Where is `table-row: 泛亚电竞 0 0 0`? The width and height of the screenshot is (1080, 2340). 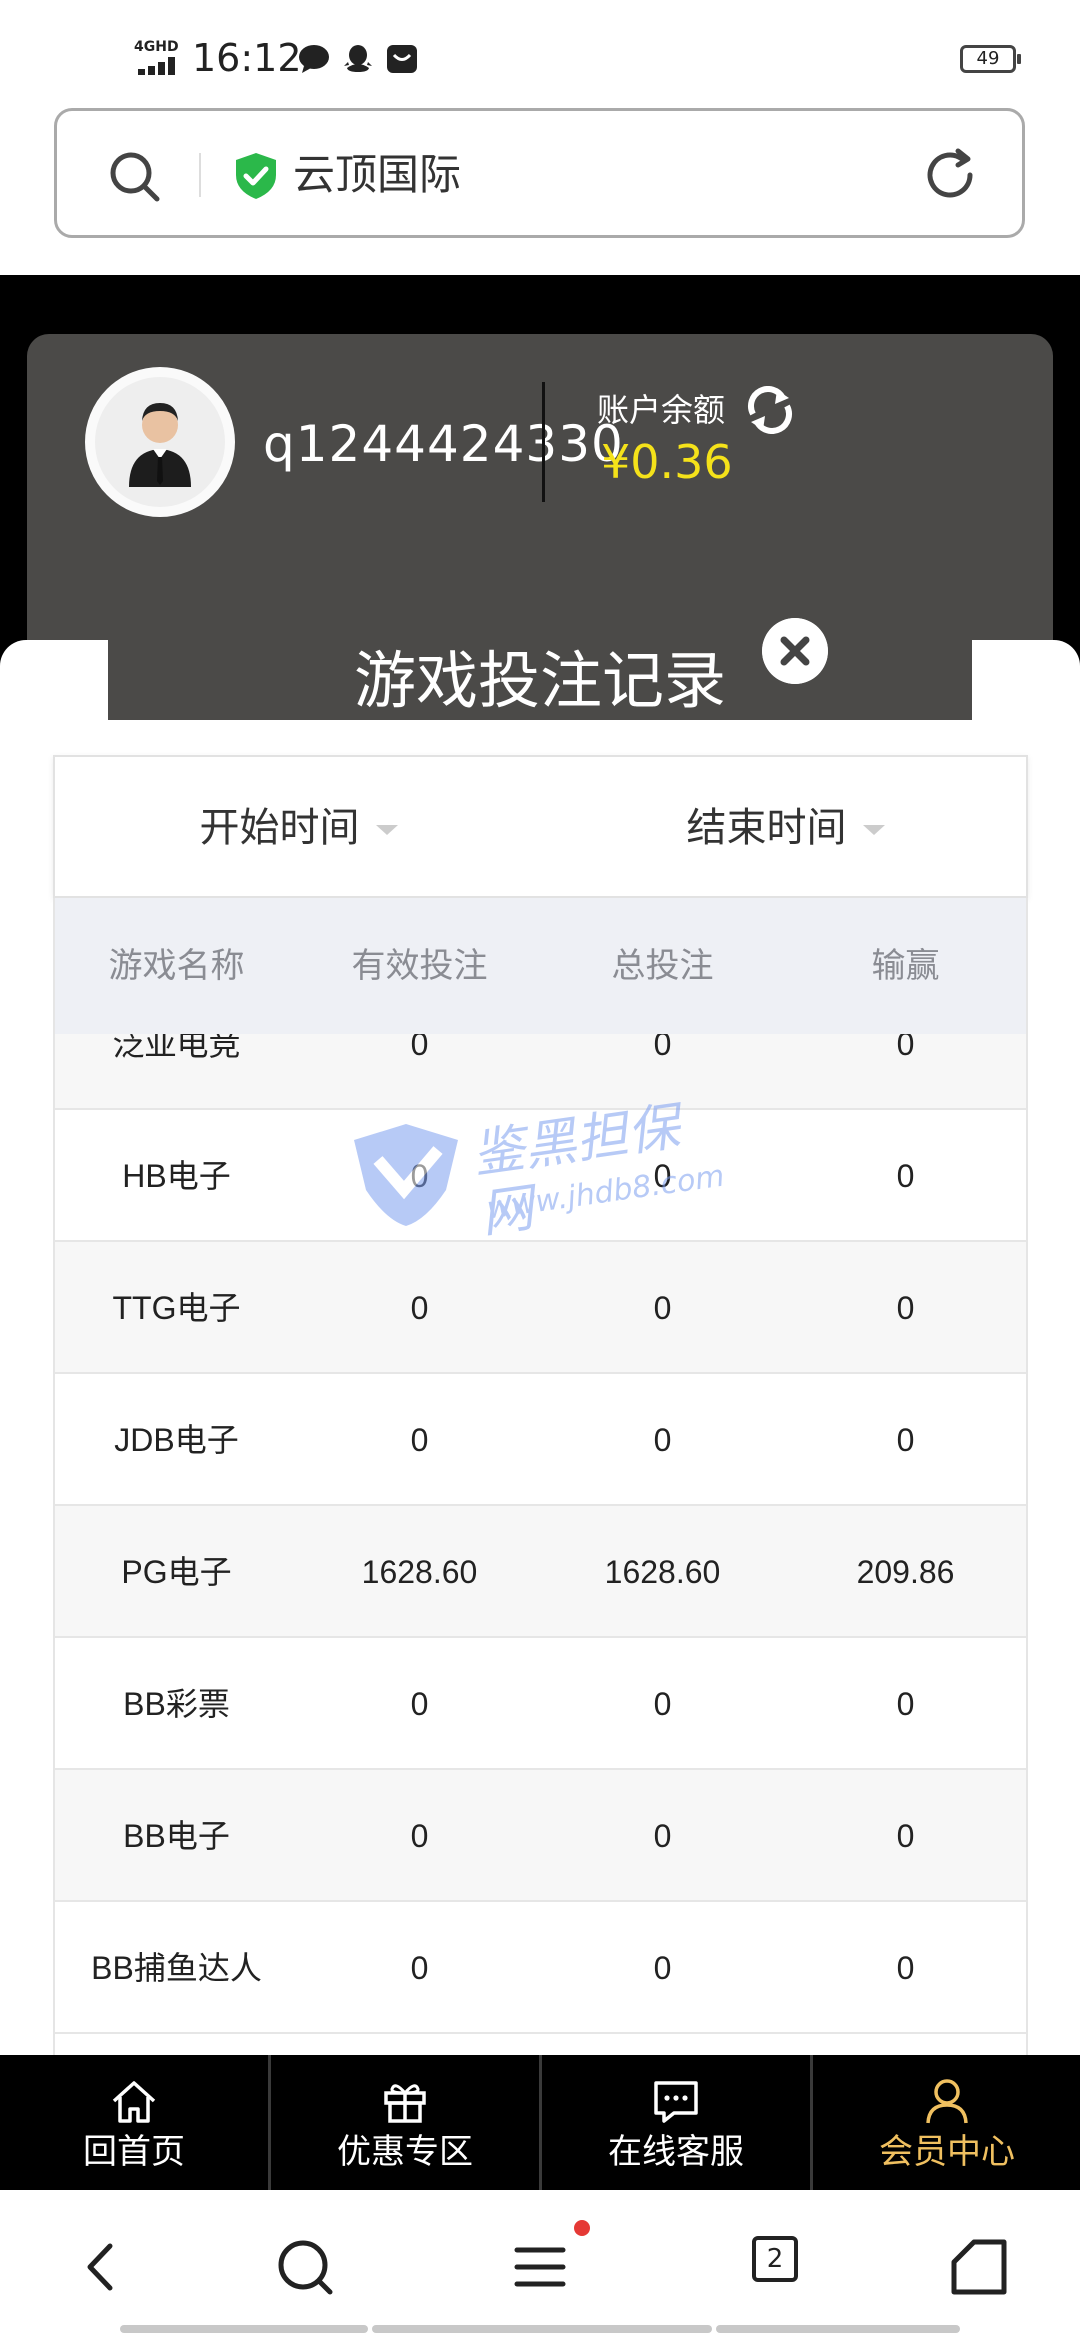
table-row: 泛亚电竞 0 0 0 is located at coordinates (540, 1072).